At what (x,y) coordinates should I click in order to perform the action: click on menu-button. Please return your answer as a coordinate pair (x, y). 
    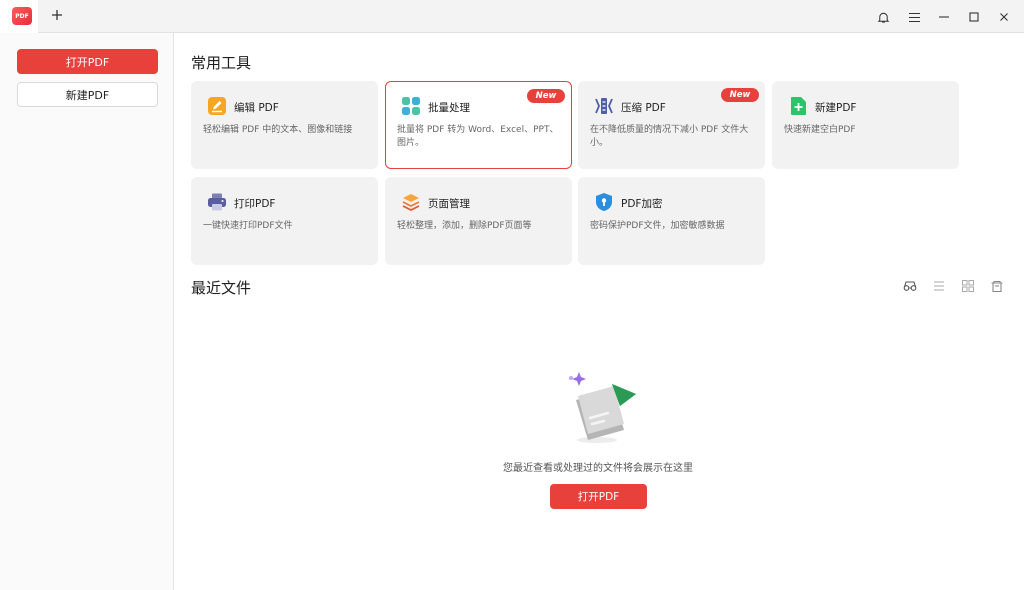
    Looking at the image, I should click on (914, 17).